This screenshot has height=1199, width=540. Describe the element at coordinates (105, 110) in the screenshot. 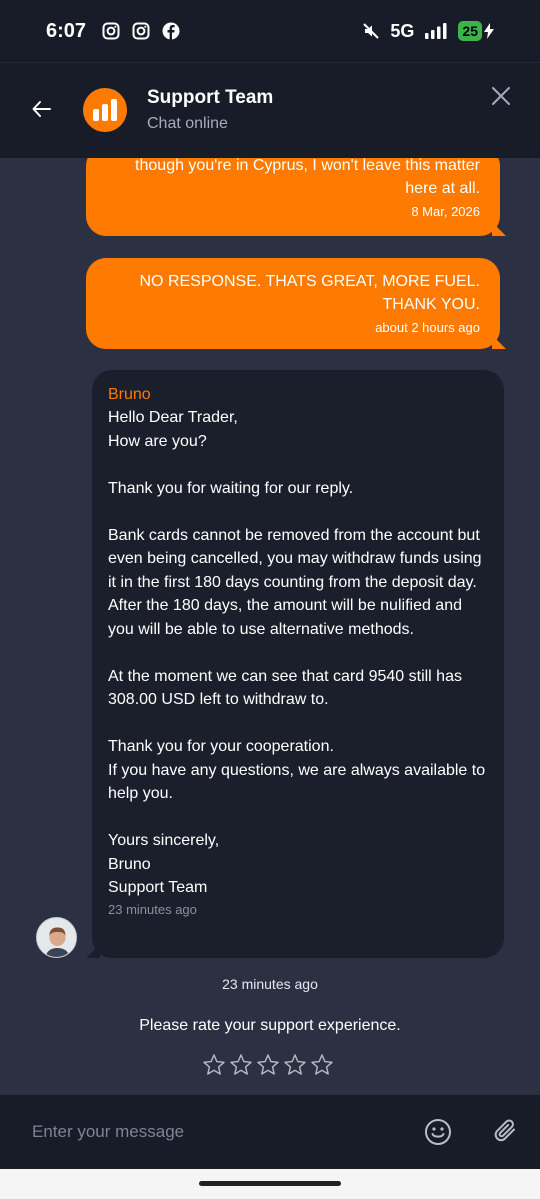

I see `support-logo` at that location.